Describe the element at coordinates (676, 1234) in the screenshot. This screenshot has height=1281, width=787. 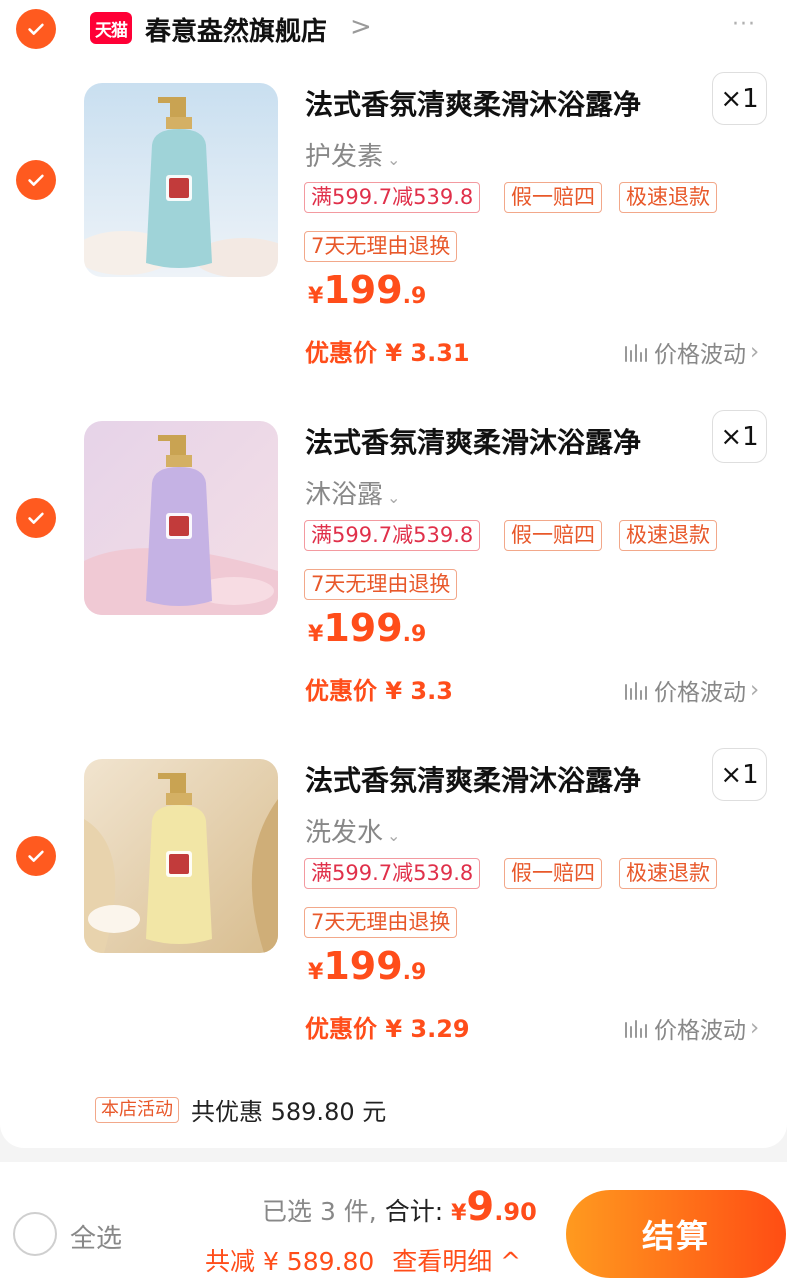
I see `checkout-button: 结算` at that location.